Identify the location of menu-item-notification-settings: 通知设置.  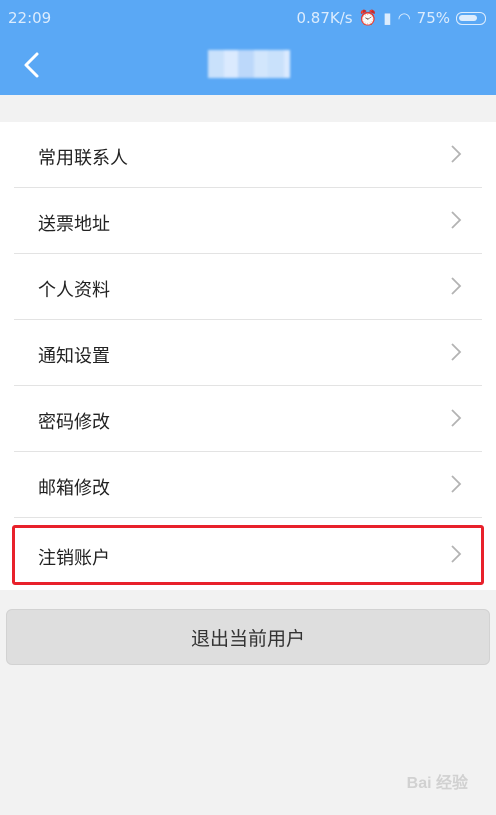
(248, 353).